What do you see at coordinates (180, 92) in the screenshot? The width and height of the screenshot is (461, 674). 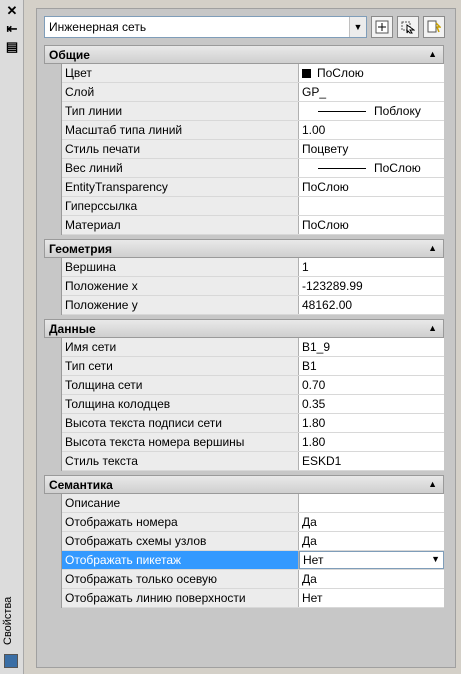 I see `property-name: Слой` at bounding box center [180, 92].